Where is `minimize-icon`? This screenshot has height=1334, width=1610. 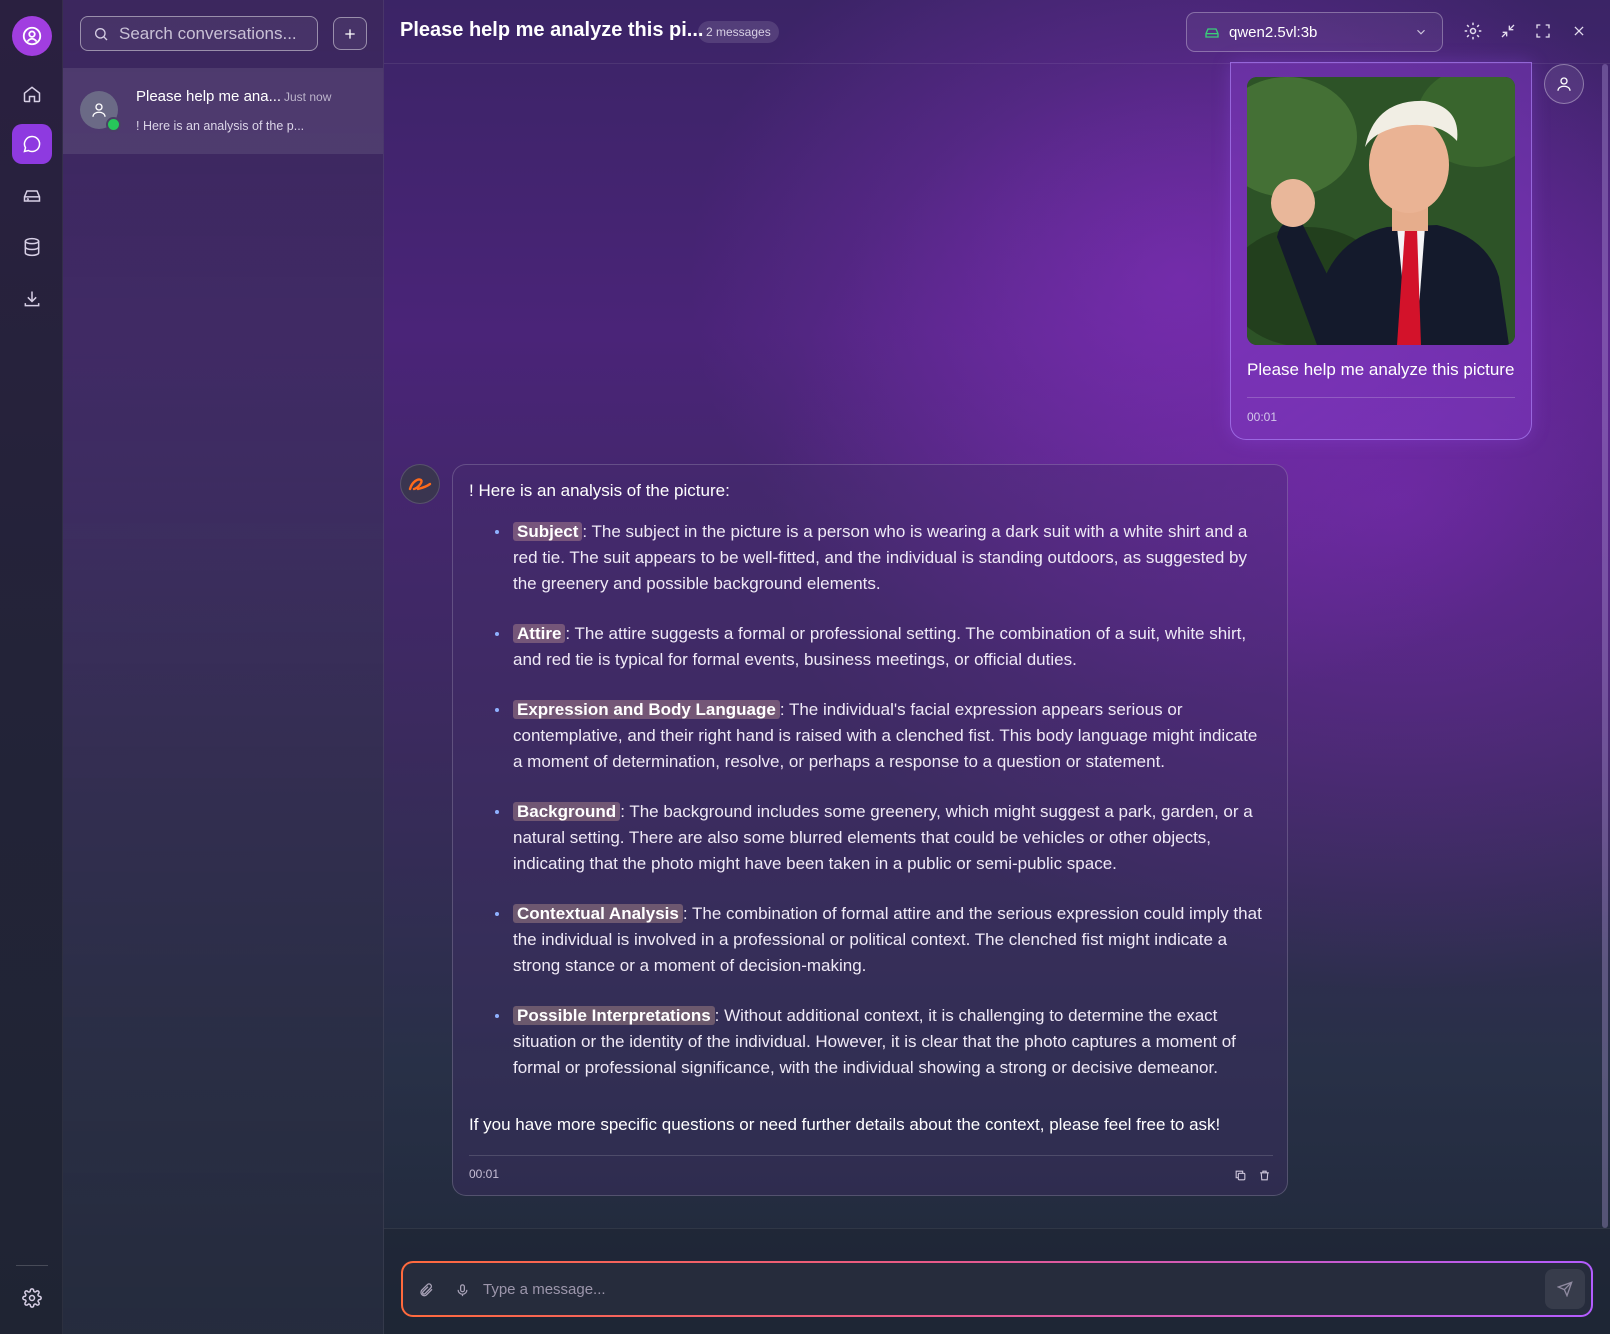 minimize-icon is located at coordinates (1508, 31).